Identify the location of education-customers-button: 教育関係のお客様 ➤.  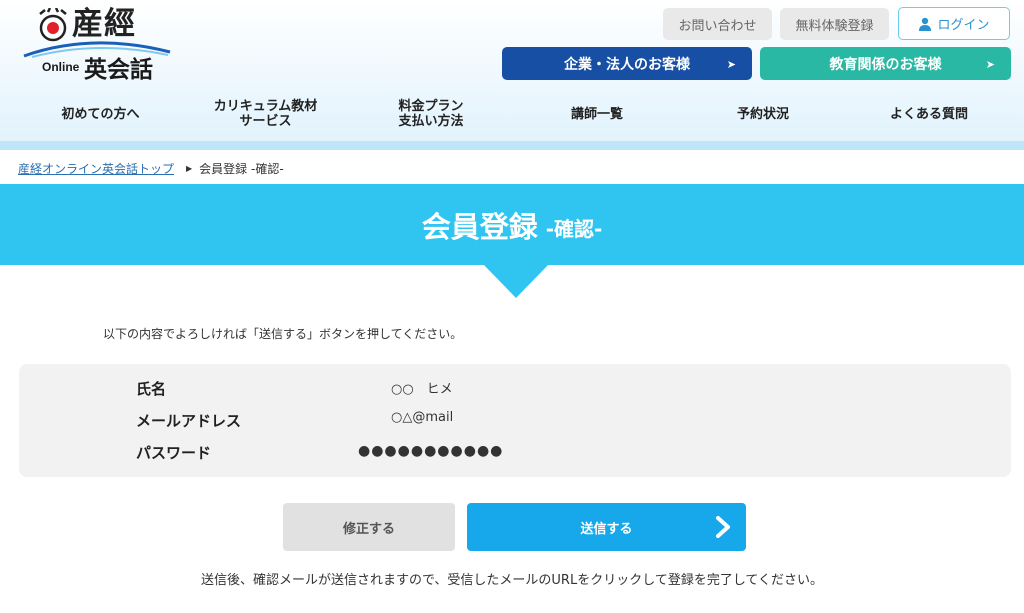
(885, 63).